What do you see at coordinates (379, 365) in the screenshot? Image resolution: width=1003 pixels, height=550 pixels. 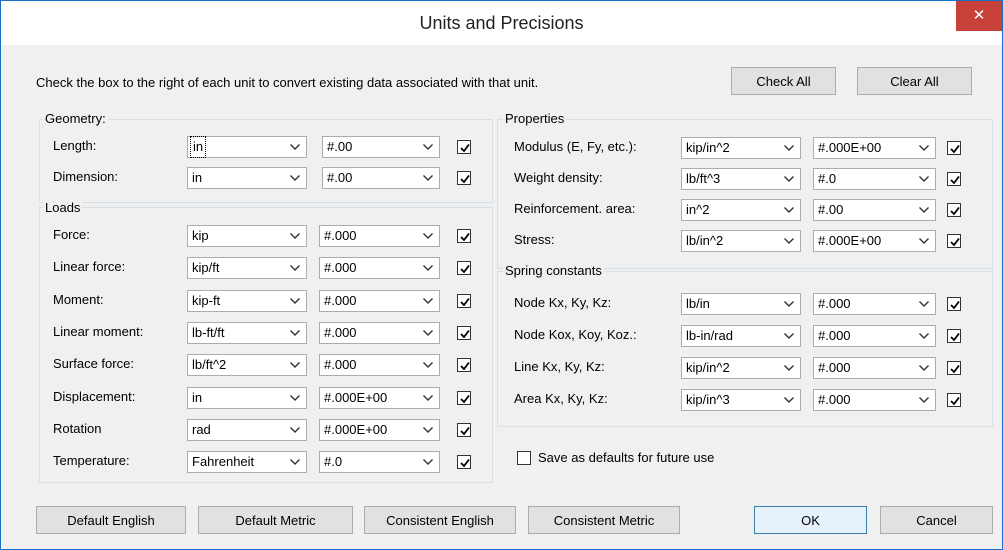 I see `surface-force-precision-dropdown: #.000` at bounding box center [379, 365].